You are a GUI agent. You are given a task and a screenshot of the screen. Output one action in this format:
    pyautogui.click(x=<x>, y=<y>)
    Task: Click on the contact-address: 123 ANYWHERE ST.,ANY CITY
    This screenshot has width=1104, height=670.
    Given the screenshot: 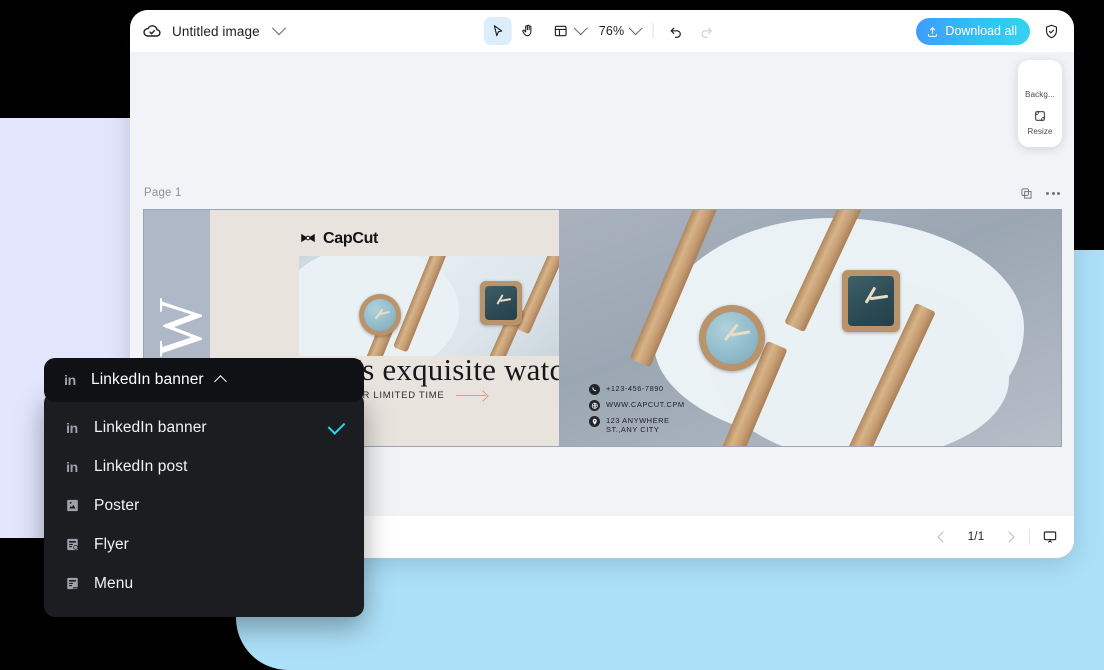 What is the action you would take?
    pyautogui.click(x=638, y=425)
    